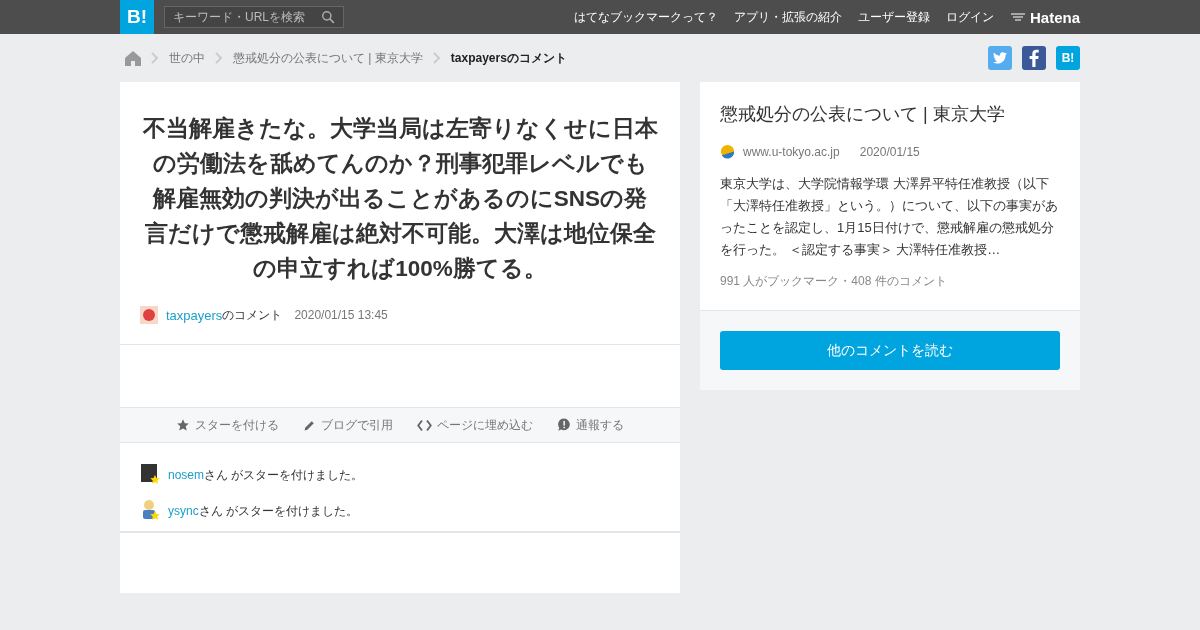  What do you see at coordinates (893, 17) in the screenshot?
I see `nav-link: ユーザー登録` at bounding box center [893, 17].